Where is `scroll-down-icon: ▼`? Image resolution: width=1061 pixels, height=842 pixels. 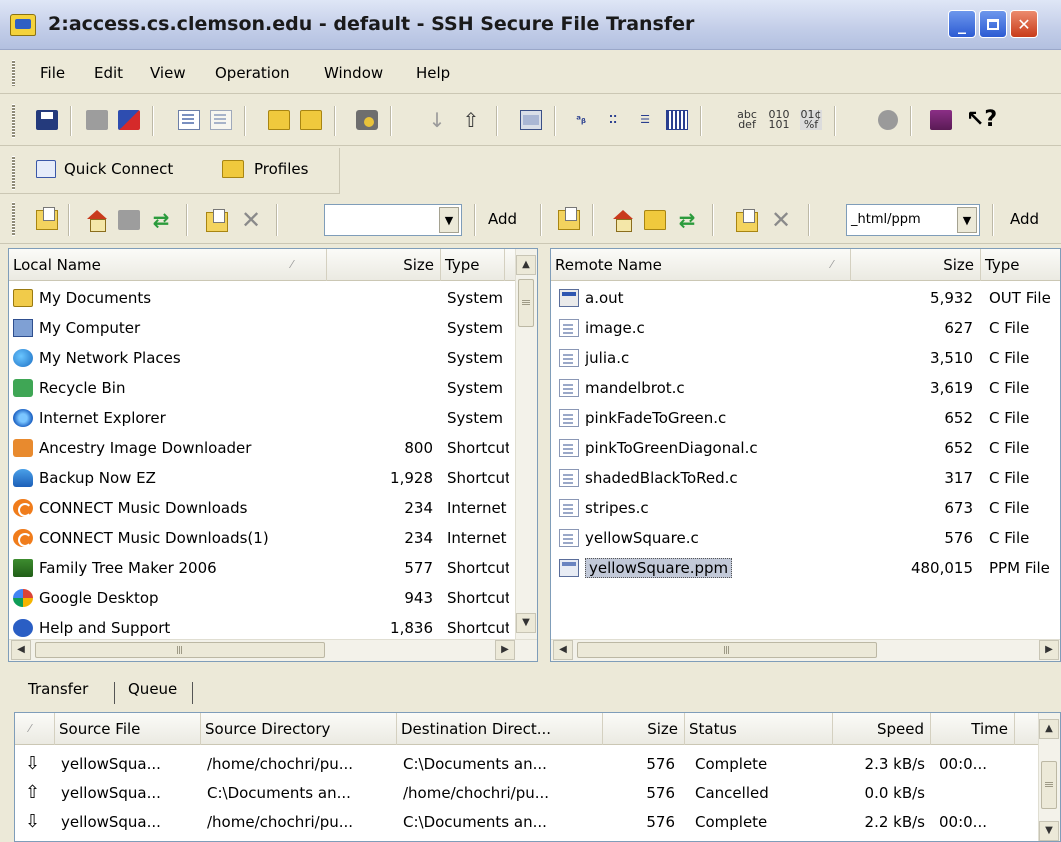 scroll-down-icon: ▼ is located at coordinates (1049, 831).